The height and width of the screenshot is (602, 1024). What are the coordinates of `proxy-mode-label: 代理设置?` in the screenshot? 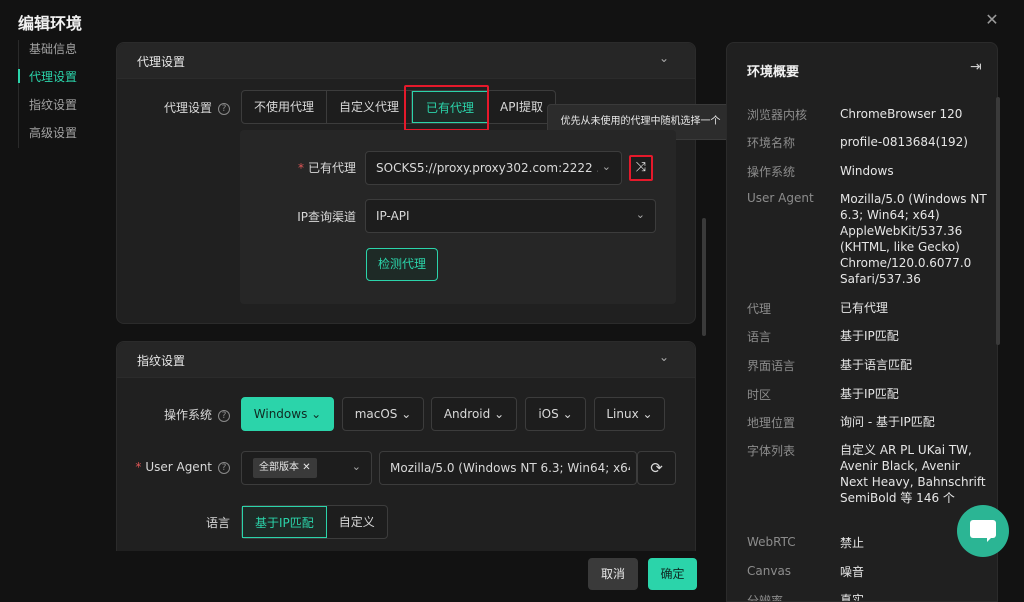 It's located at (185, 107).